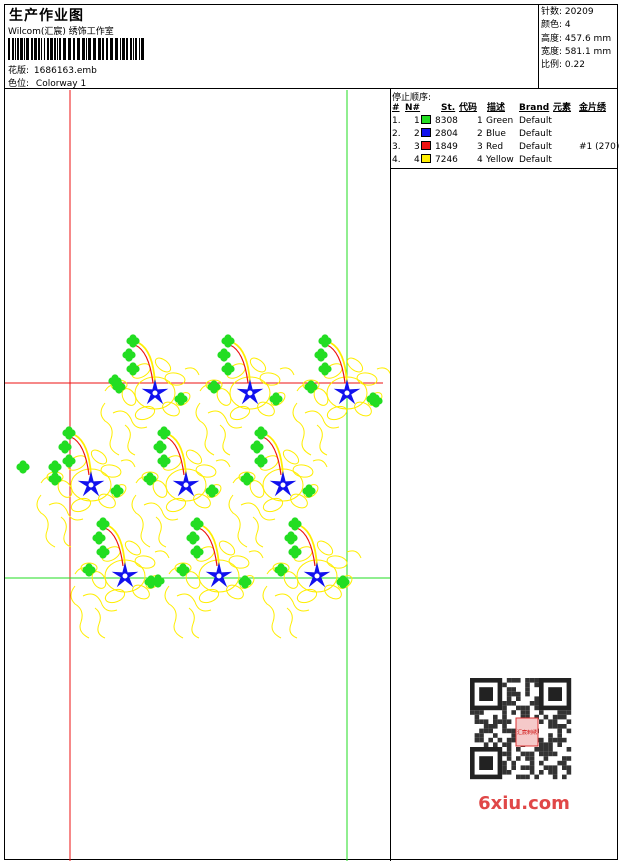 The width and height of the screenshot is (620, 861). Describe the element at coordinates (486, 694) in the screenshot. I see `qr-finder-core` at that location.